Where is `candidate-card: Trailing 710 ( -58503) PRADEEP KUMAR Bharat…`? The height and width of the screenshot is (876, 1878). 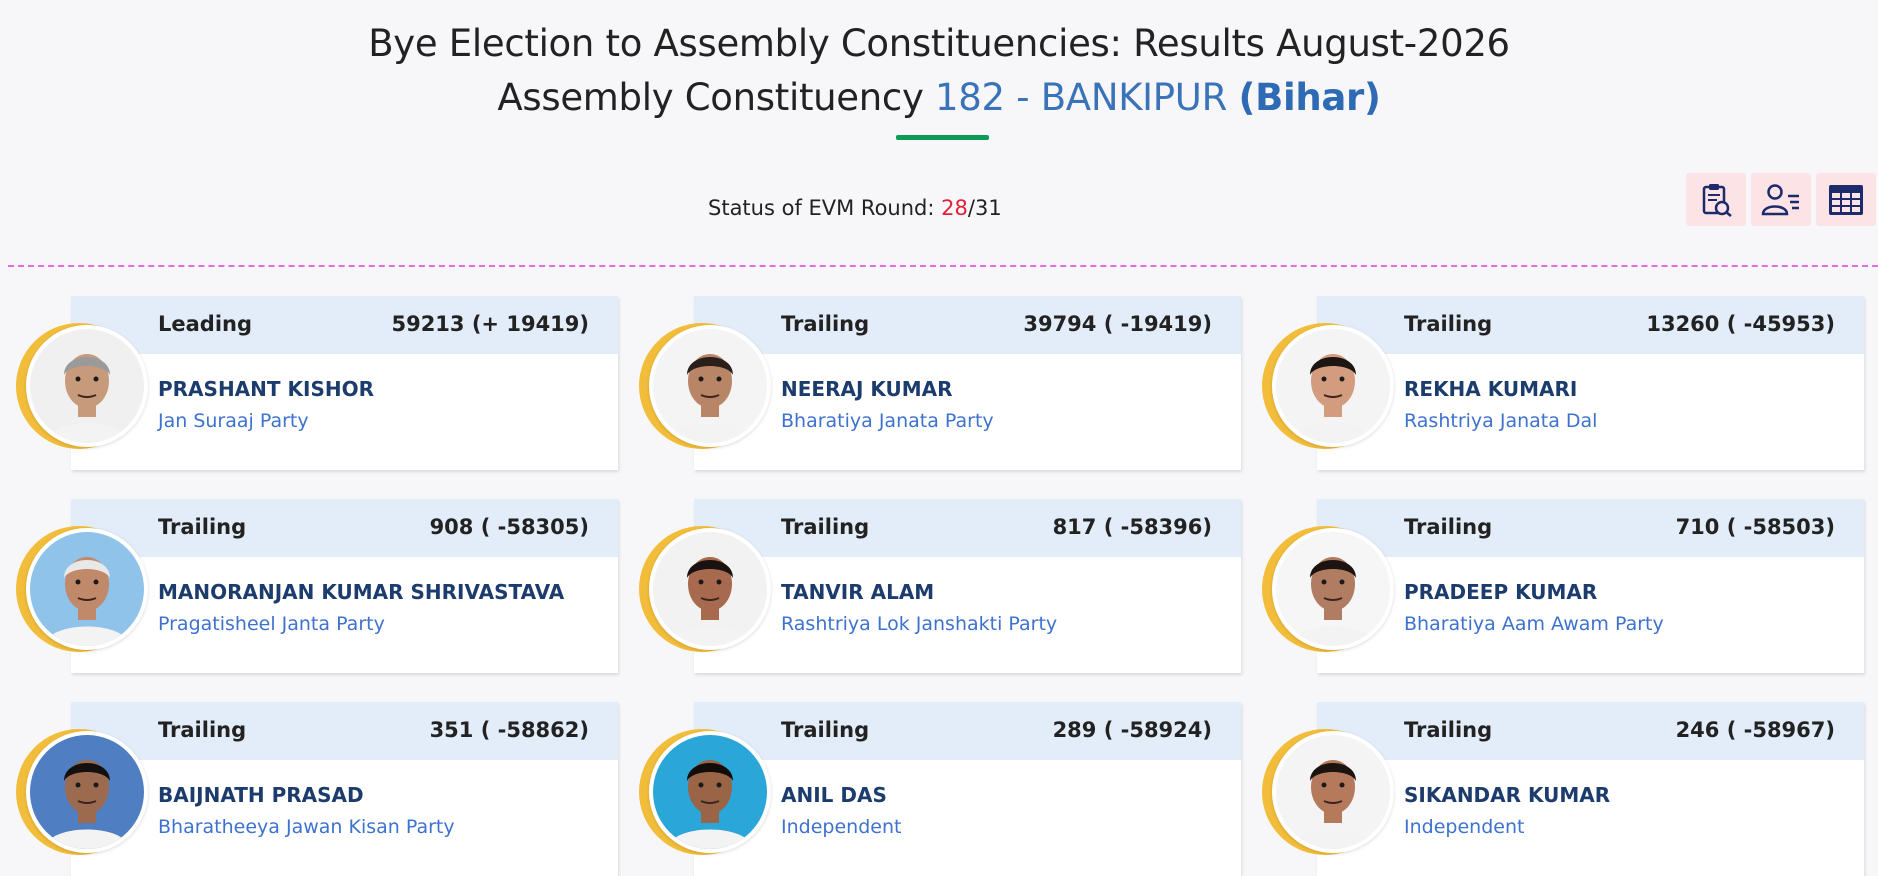
candidate-card: Trailing 710 ( -58503) PRADEEP KUMAR Bharat… is located at coordinates (1590, 586).